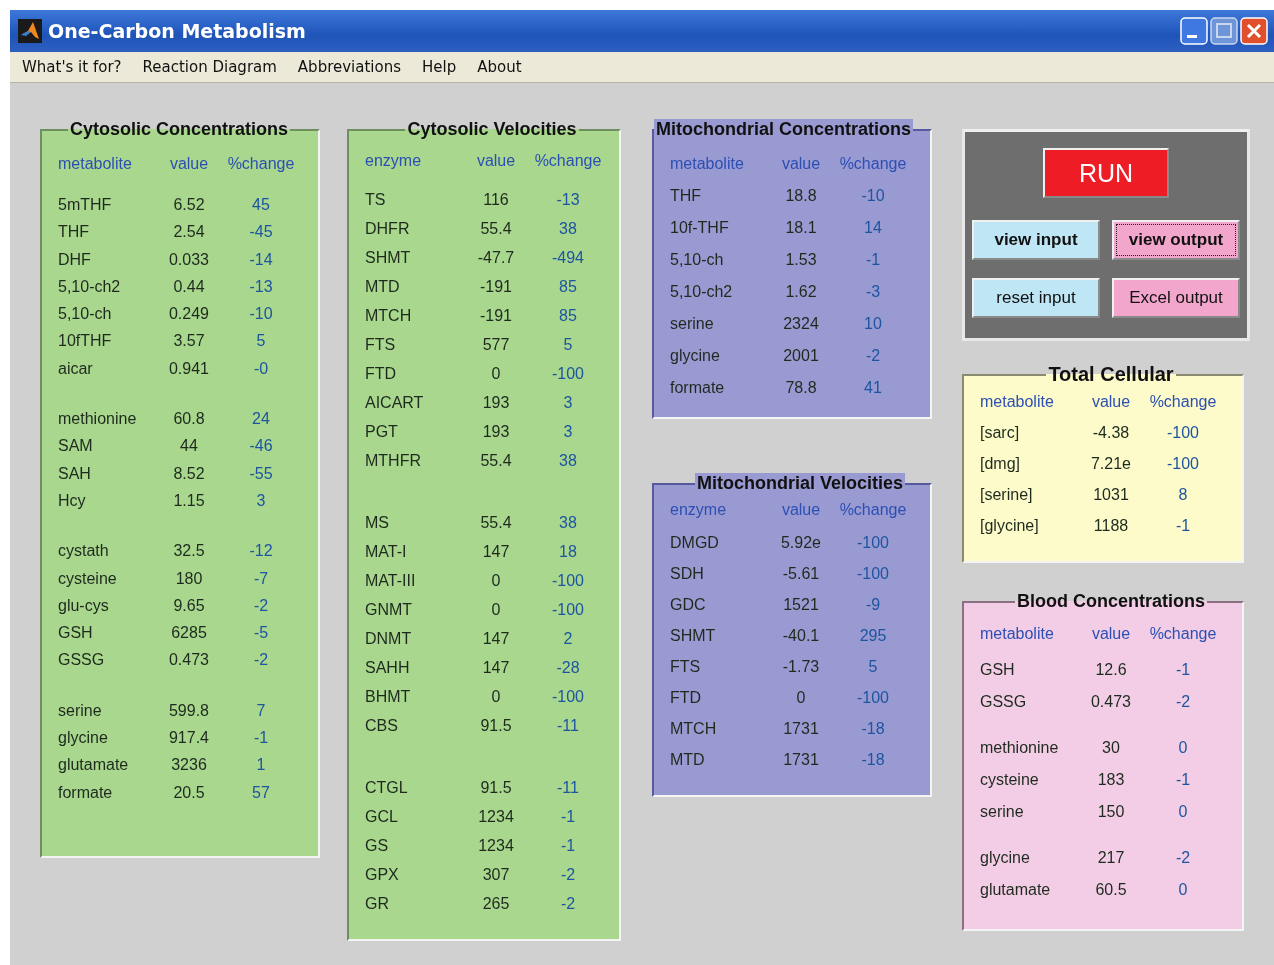 The width and height of the screenshot is (1274, 965). I want to click on table-cell-text: 6.52, so click(189, 204).